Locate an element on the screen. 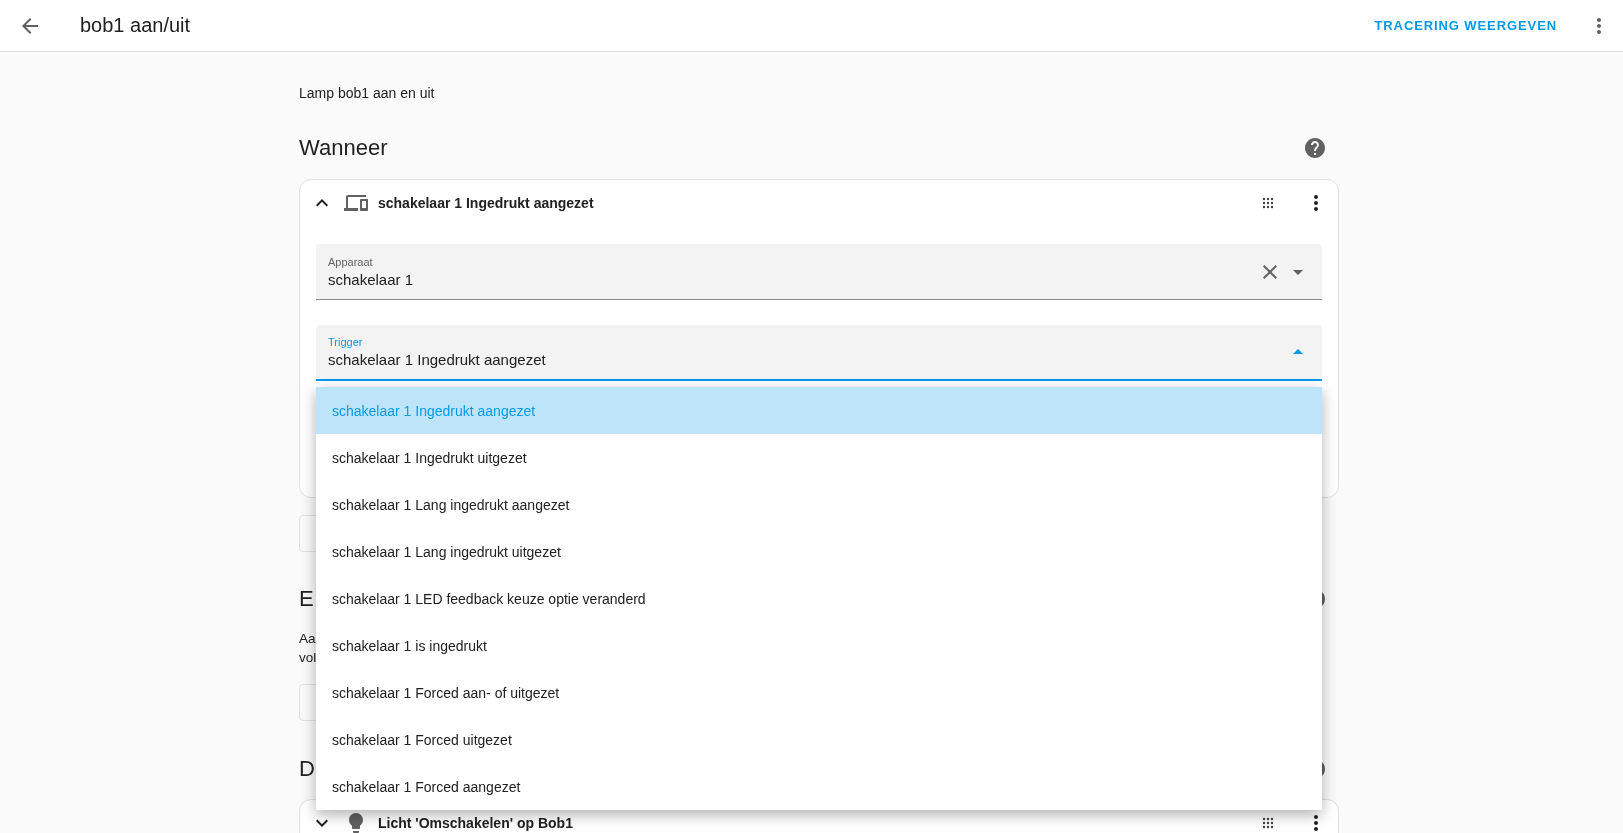 This screenshot has height=833, width=1623. field-label: Apparaat is located at coordinates (351, 261).